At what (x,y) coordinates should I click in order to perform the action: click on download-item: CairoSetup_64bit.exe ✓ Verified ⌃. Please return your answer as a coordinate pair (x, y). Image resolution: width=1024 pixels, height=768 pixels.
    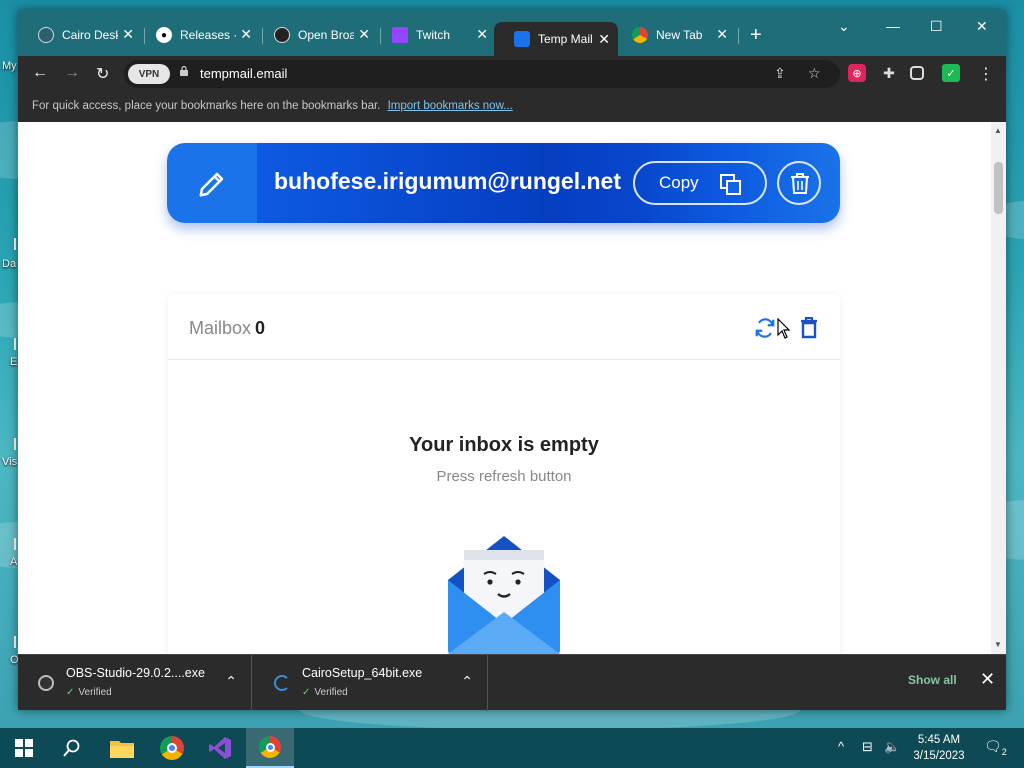
    Looking at the image, I should click on (371, 683).